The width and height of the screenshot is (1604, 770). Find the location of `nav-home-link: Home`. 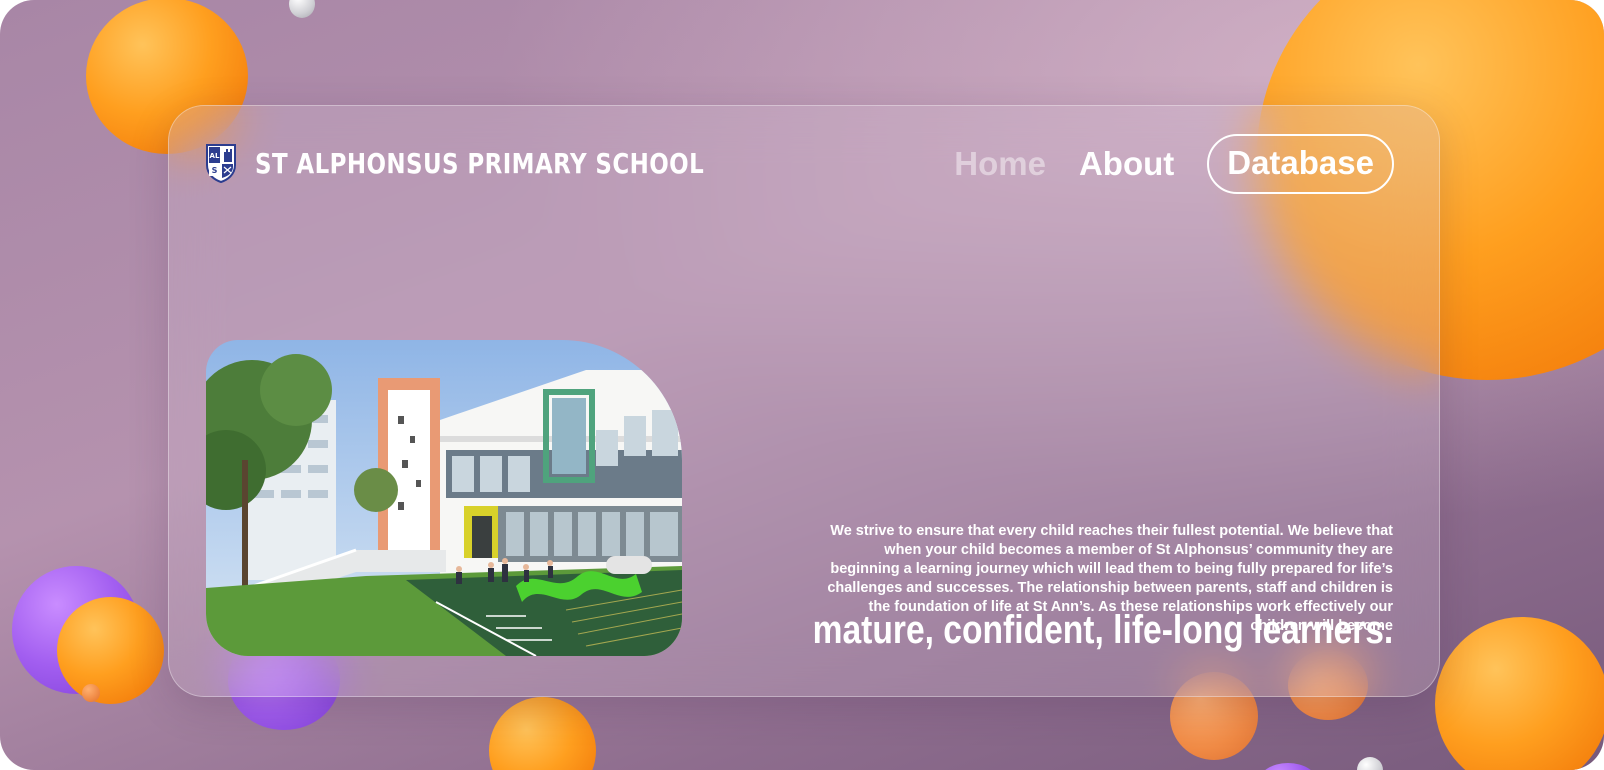

nav-home-link: Home is located at coordinates (1000, 164).